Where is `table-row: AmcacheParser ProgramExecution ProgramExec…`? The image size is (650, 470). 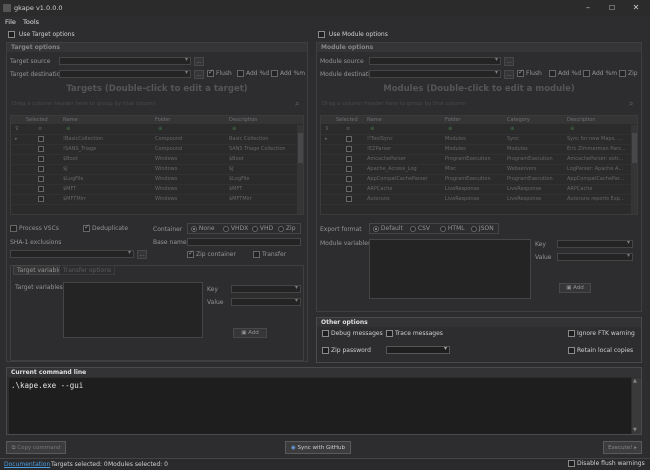
table-row: AmcacheParser ProgramExecution ProgramExec… is located at coordinates (479, 160).